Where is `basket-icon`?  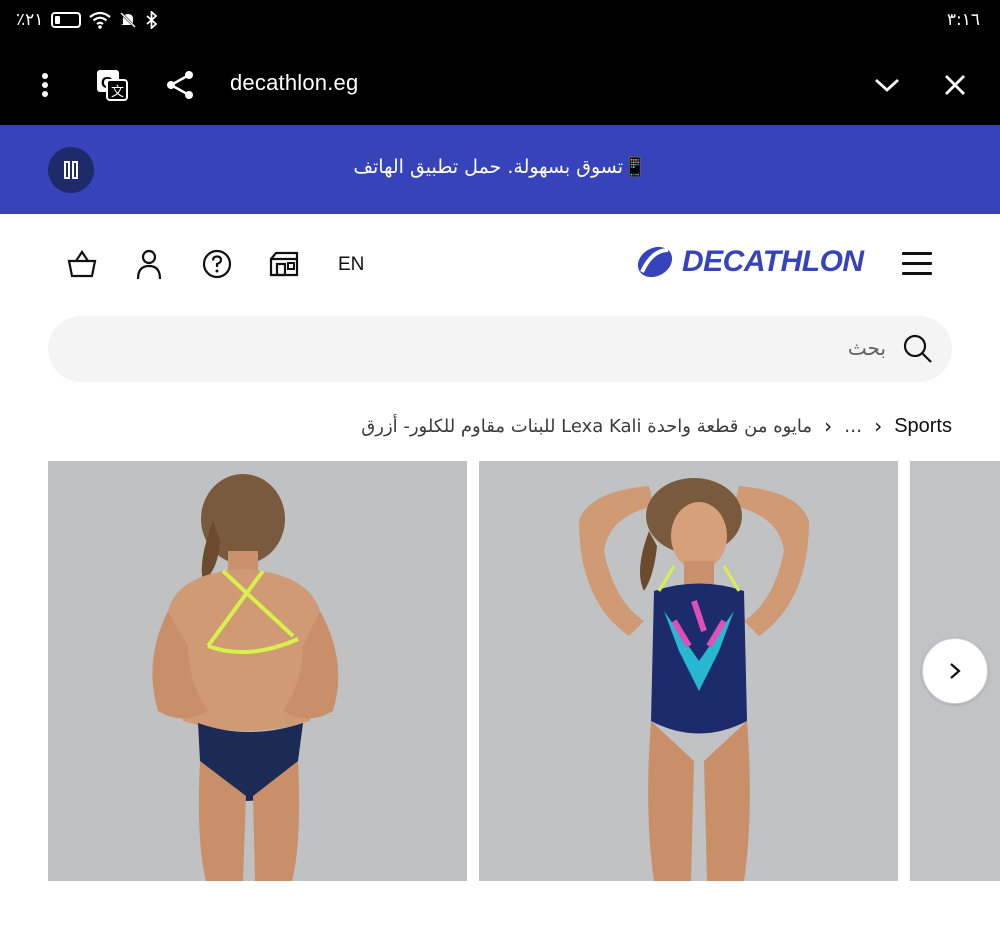 basket-icon is located at coordinates (82, 264).